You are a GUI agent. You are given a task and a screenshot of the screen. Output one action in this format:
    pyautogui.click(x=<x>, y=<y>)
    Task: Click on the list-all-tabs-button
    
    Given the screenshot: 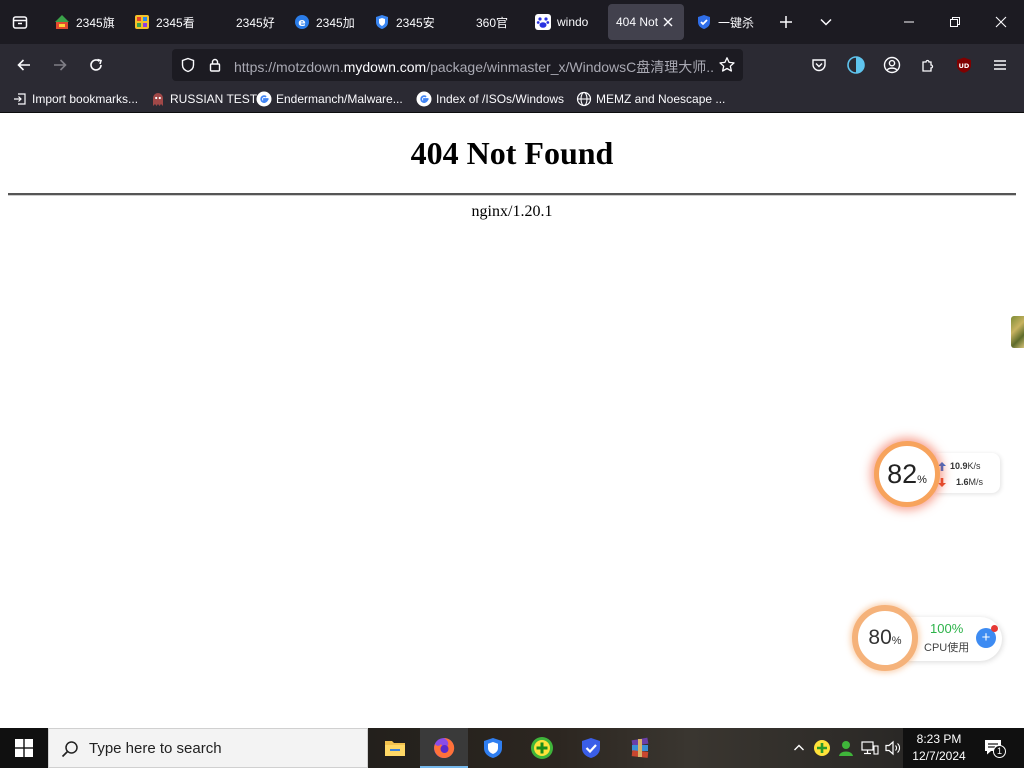 What is the action you would take?
    pyautogui.click(x=826, y=22)
    